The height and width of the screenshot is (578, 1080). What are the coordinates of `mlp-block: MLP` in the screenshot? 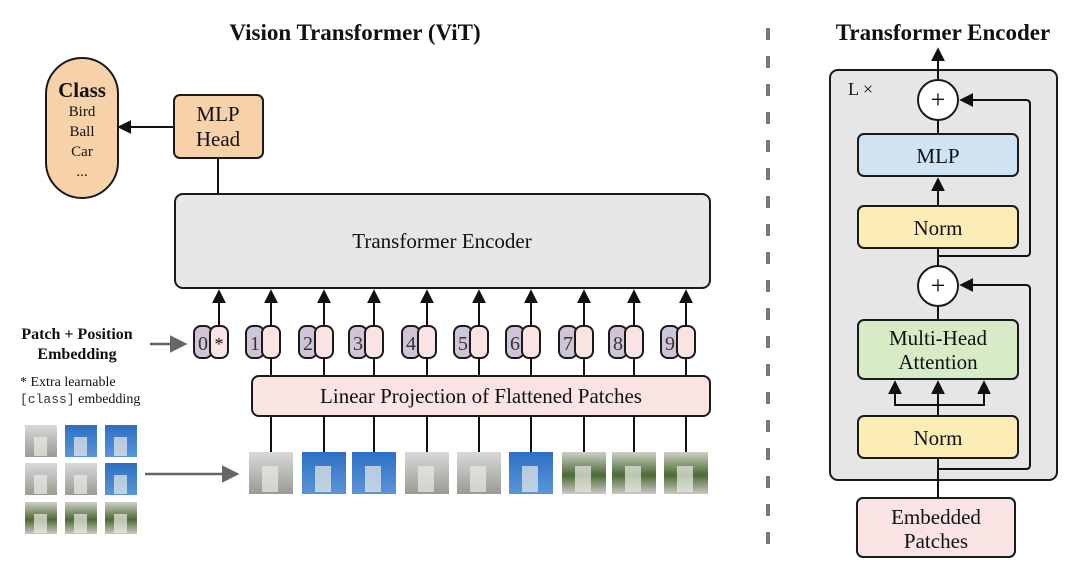 It's located at (938, 155).